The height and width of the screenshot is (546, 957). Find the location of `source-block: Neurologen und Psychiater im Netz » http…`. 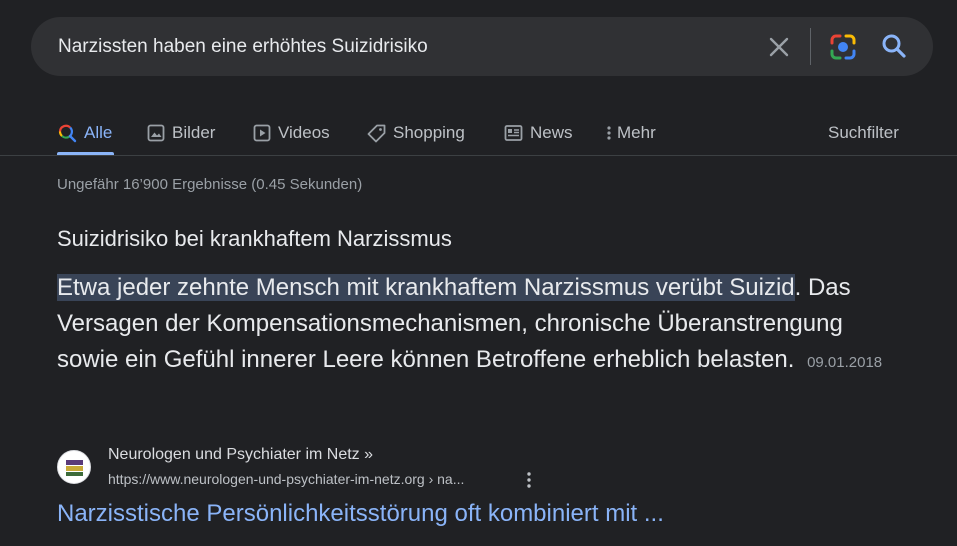

source-block: Neurologen und Psychiater im Netz » http… is located at coordinates (307, 470).